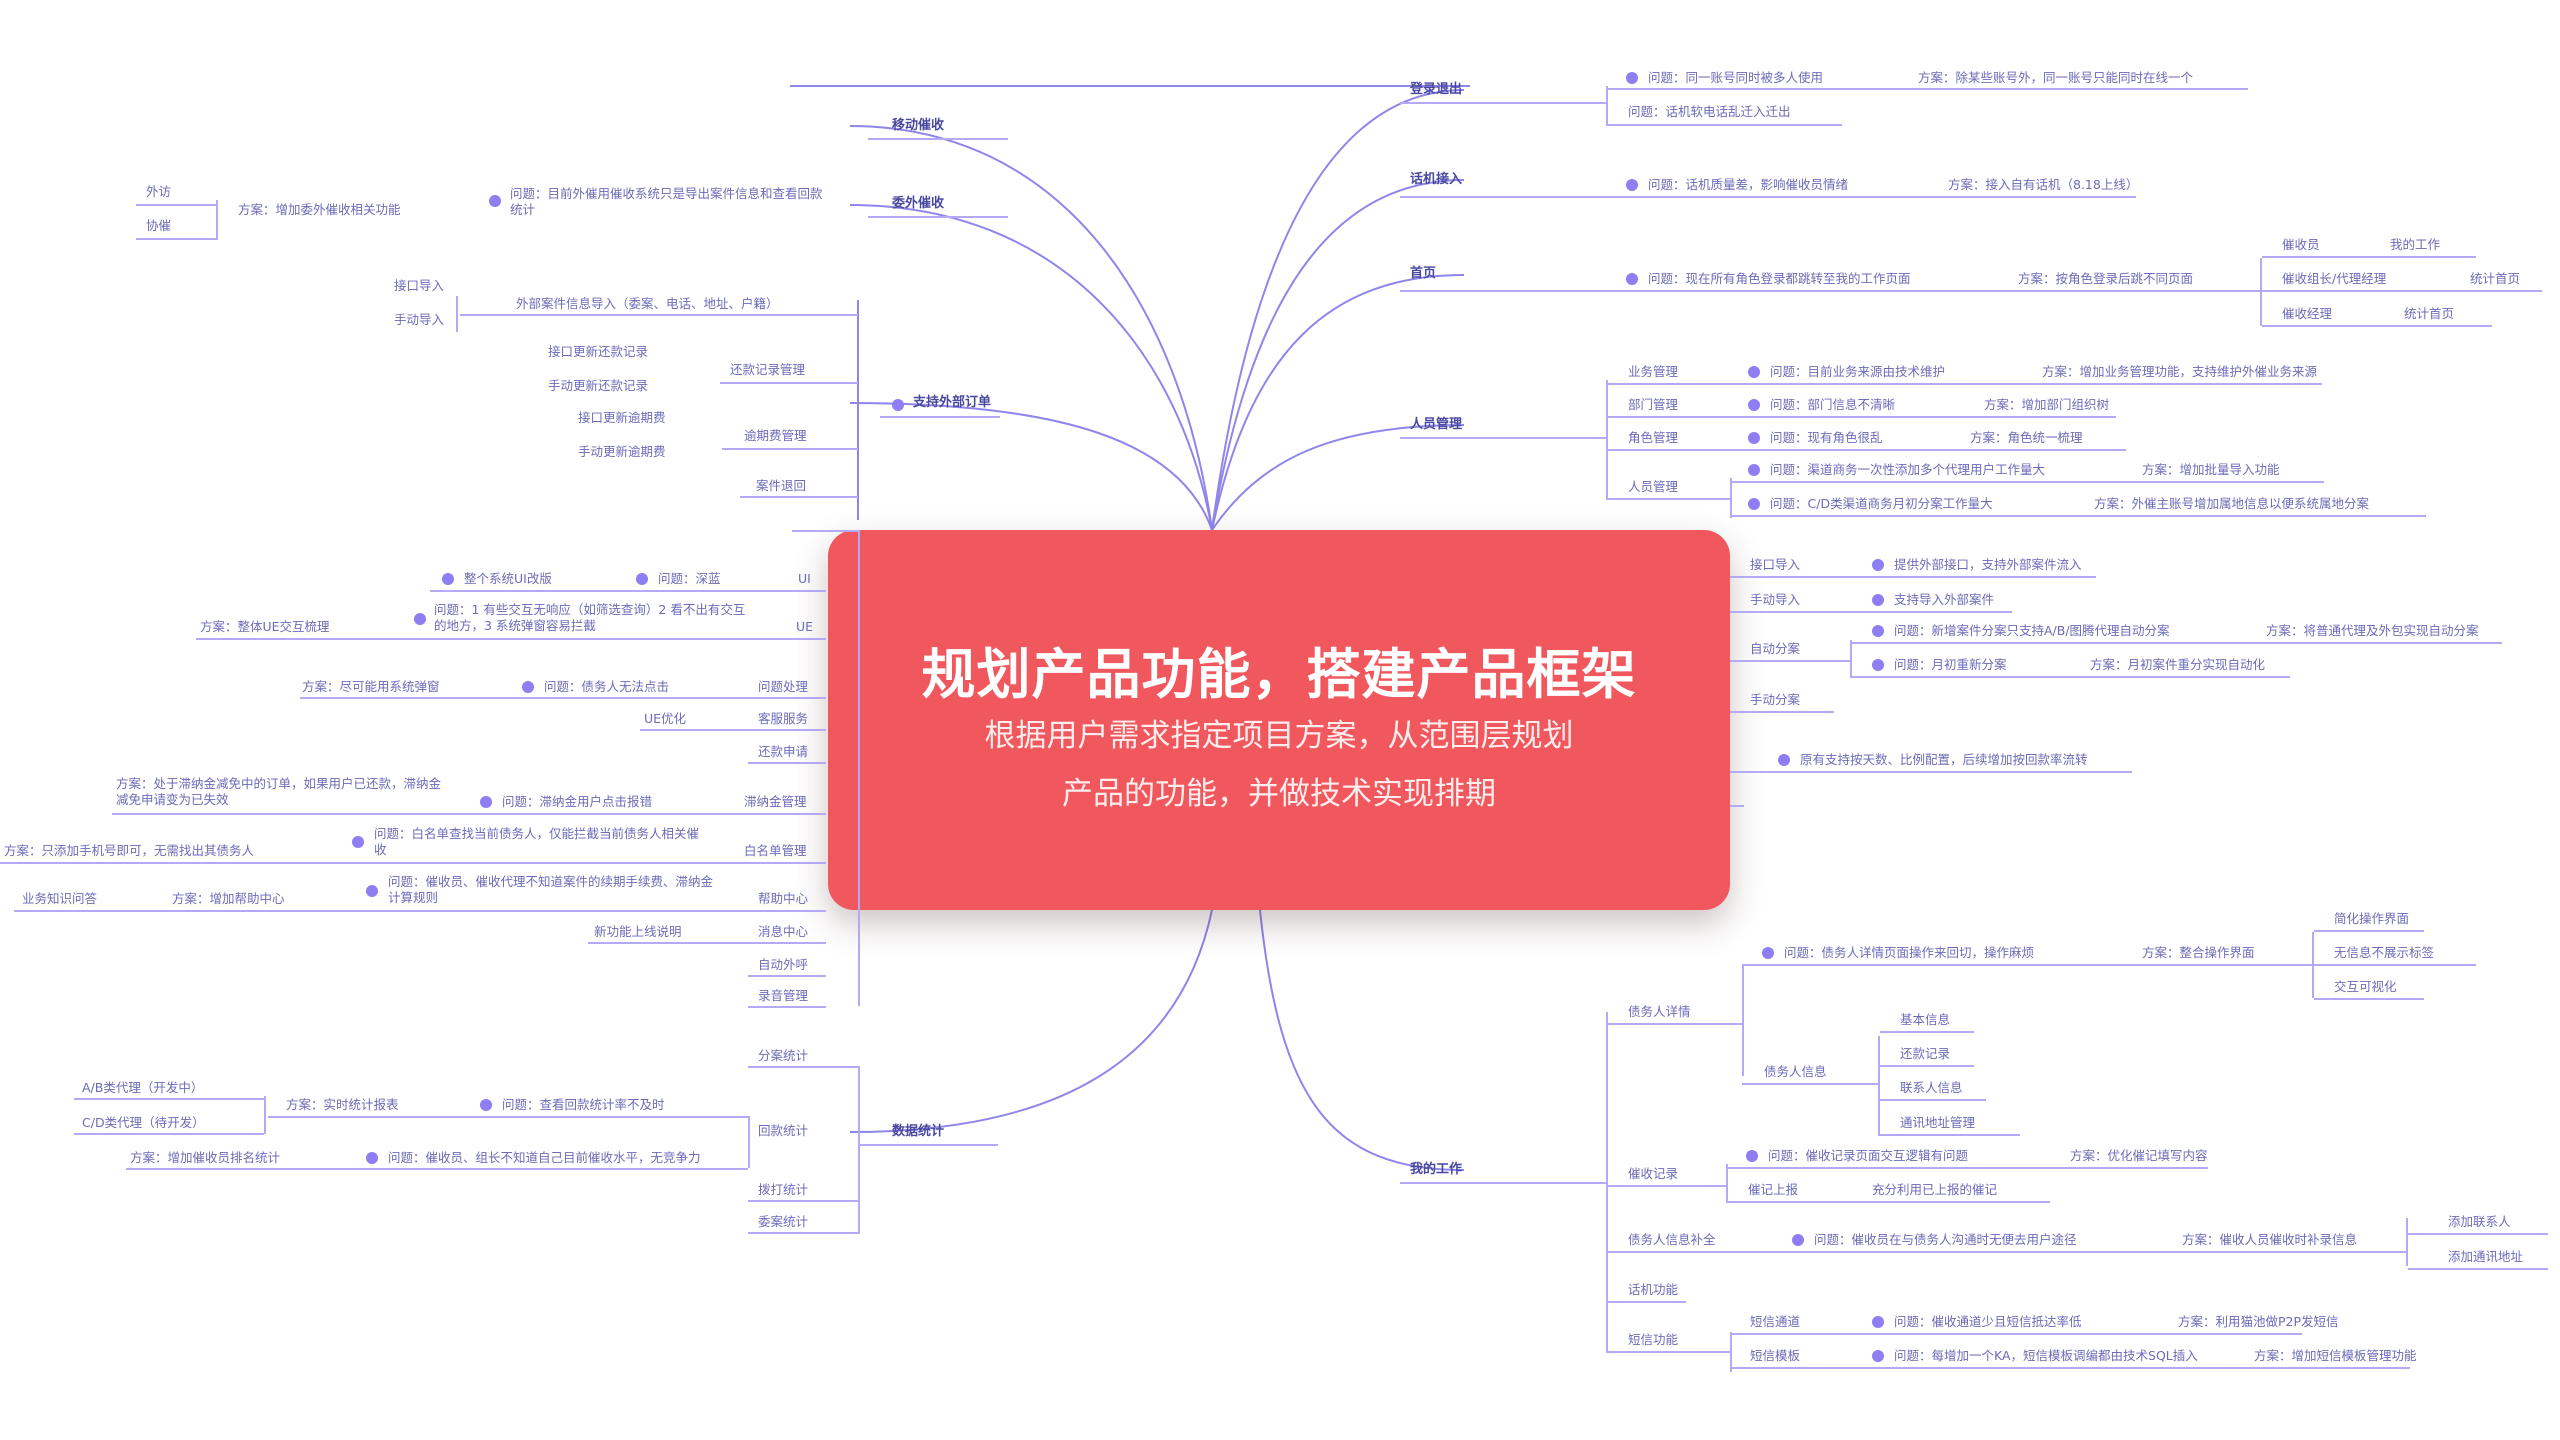 The width and height of the screenshot is (2560, 1440). Describe the element at coordinates (1436, 425) in the screenshot. I see `node-staff-mgmt: 人员管理` at that location.